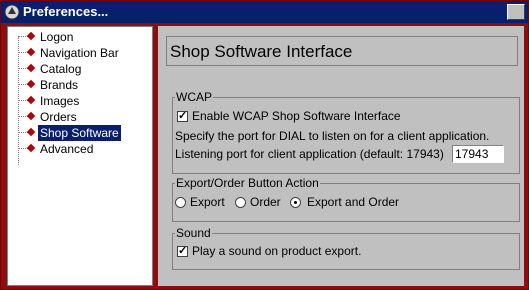 The width and height of the screenshot is (529, 290). Describe the element at coordinates (247, 183) in the screenshot. I see `export-order-legend: Export/Order Button Action` at that location.